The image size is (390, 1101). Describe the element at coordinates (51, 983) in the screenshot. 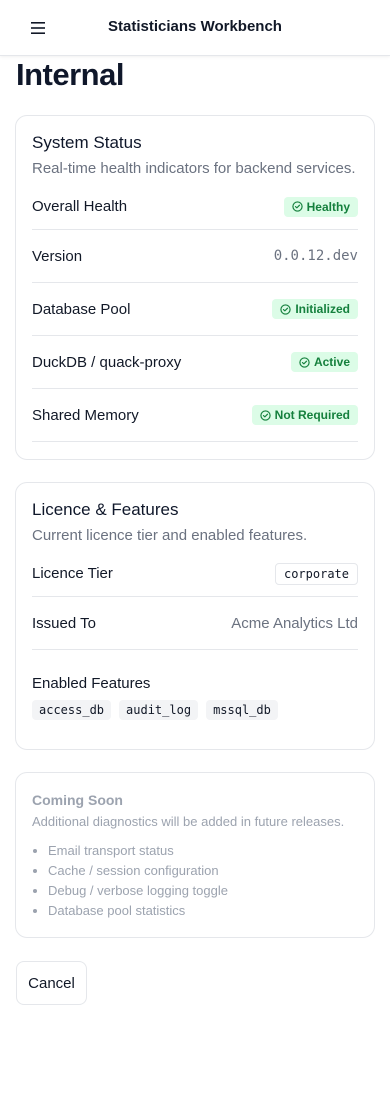

I see `cancel-button: Cancel` at that location.